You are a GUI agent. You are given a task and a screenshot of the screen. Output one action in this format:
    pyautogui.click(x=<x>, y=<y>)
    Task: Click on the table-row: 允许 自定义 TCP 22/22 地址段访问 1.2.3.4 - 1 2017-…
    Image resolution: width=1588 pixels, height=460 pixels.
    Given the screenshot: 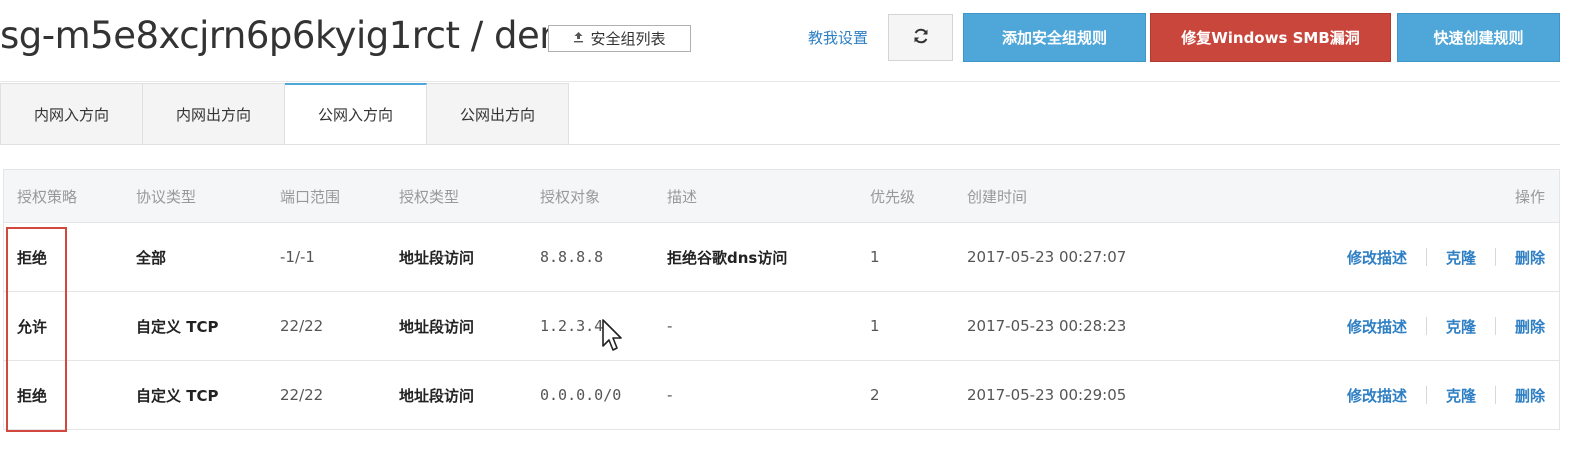 What is the action you would take?
    pyautogui.click(x=781, y=325)
    